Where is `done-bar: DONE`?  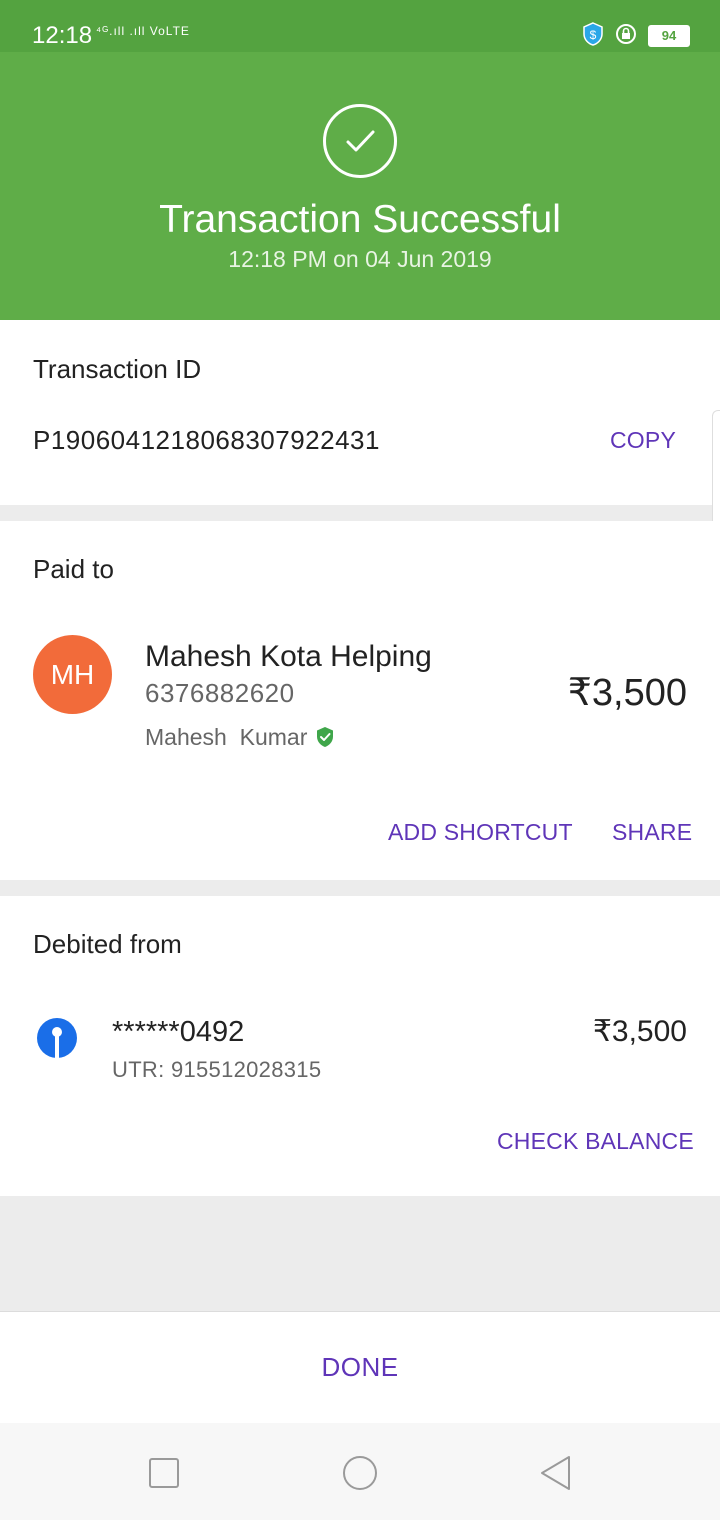
done-bar: DONE is located at coordinates (360, 1367).